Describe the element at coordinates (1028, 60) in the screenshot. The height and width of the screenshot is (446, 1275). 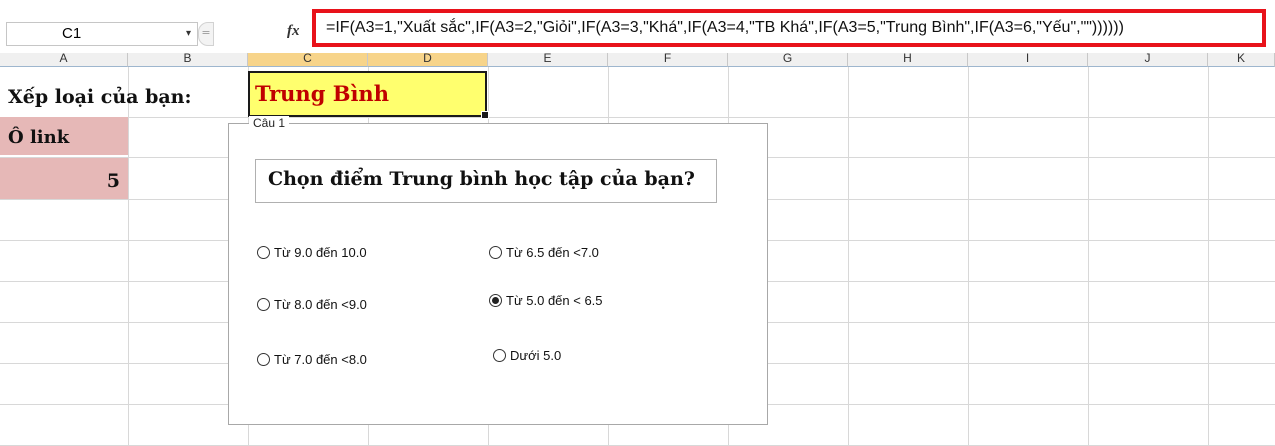
I see `column-header-i: I` at that location.